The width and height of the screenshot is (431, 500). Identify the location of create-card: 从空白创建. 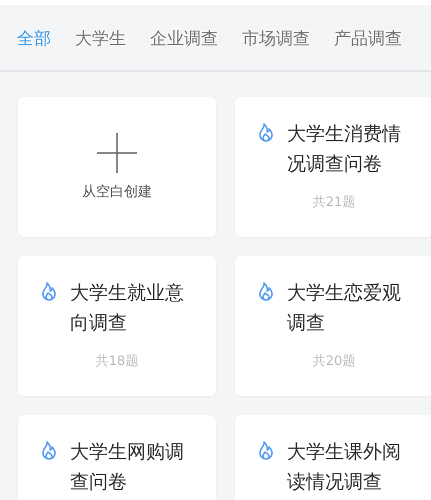
(117, 167).